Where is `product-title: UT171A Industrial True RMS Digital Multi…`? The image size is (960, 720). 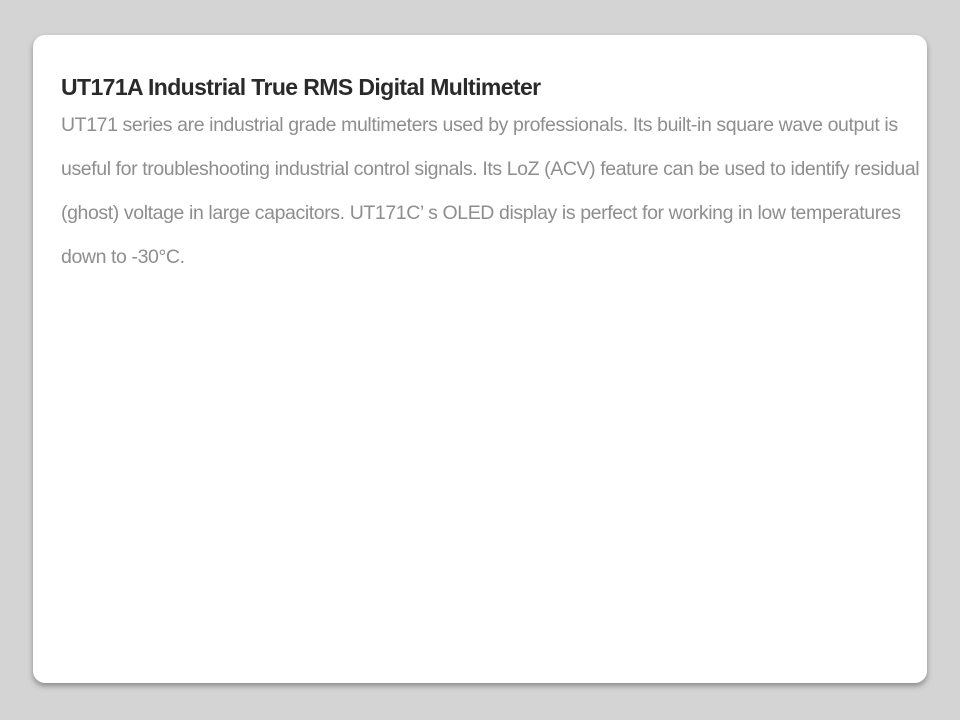
product-title: UT171A Industrial True RMS Digital Multi… is located at coordinates (301, 87).